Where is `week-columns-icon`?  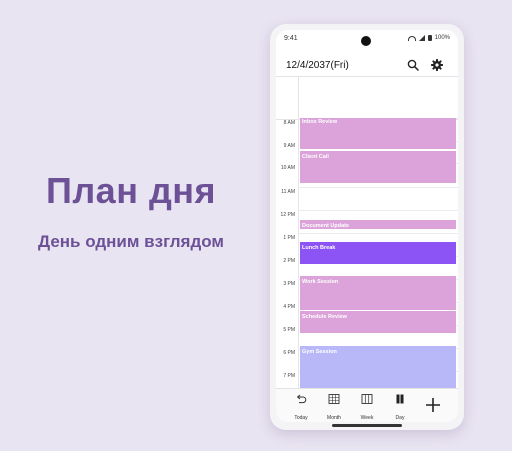
week-columns-icon is located at coordinates (367, 399).